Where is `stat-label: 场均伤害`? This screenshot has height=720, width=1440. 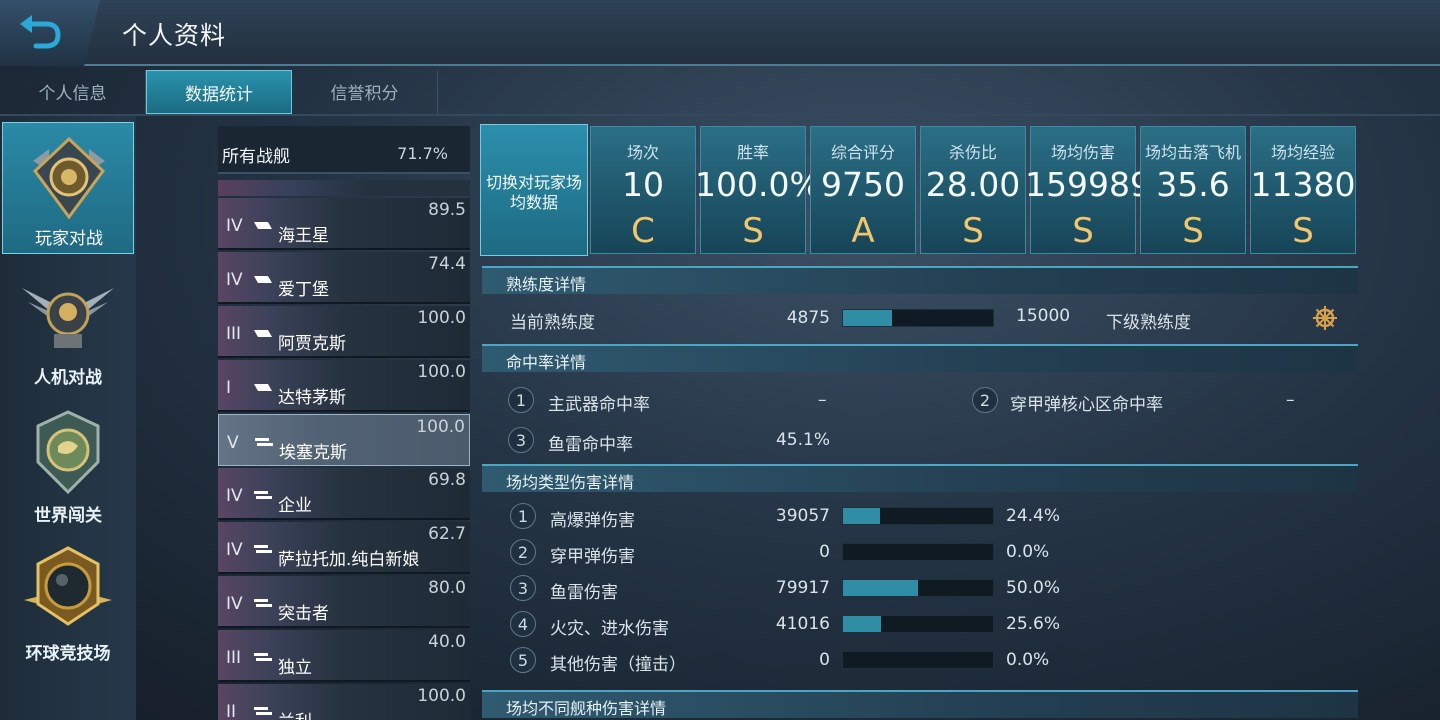
stat-label: 场均伤害 is located at coordinates (1082, 152).